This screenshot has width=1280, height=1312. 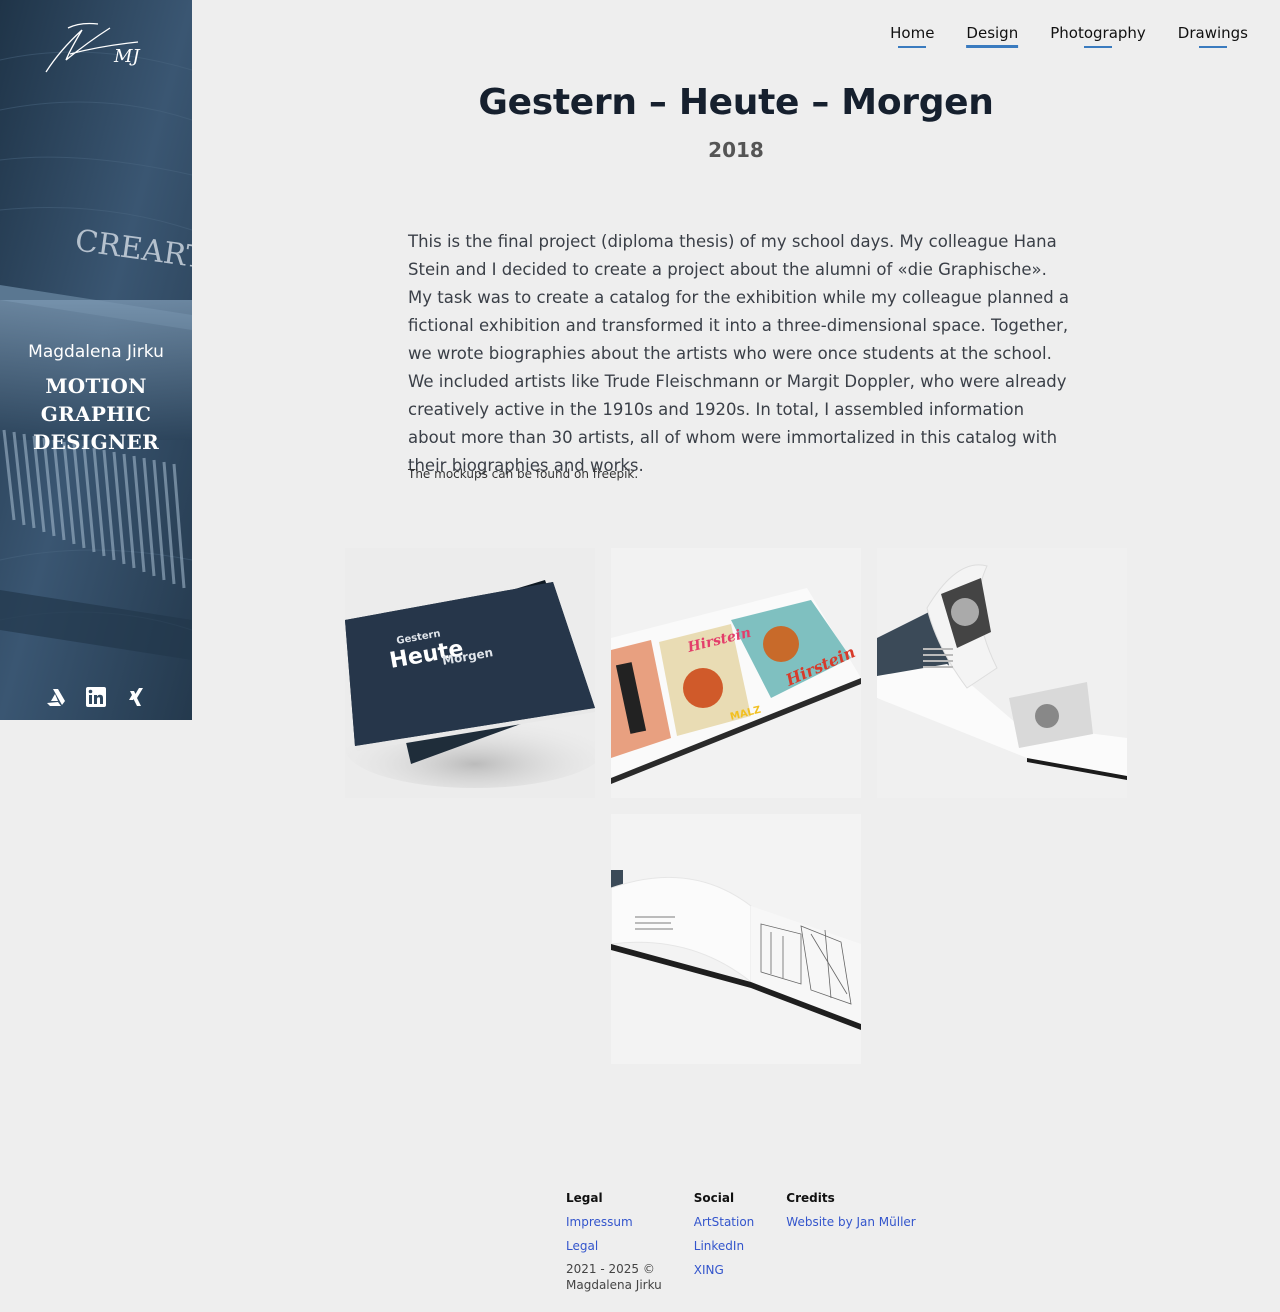 What do you see at coordinates (850, 1222) in the screenshot?
I see `footer-link-credits: Website by Jan Müller` at bounding box center [850, 1222].